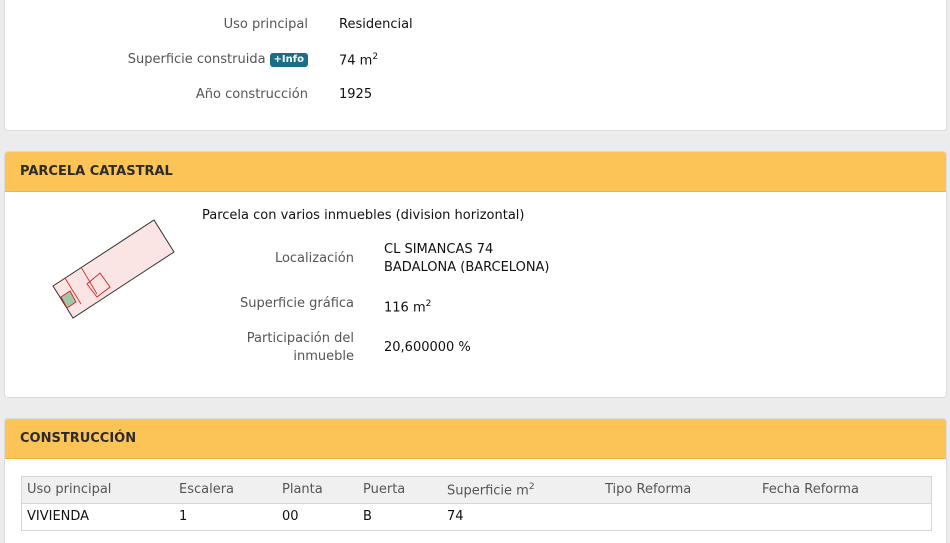 This screenshot has height=543, width=950. I want to click on anio-construccion-value: 1925, so click(356, 94).